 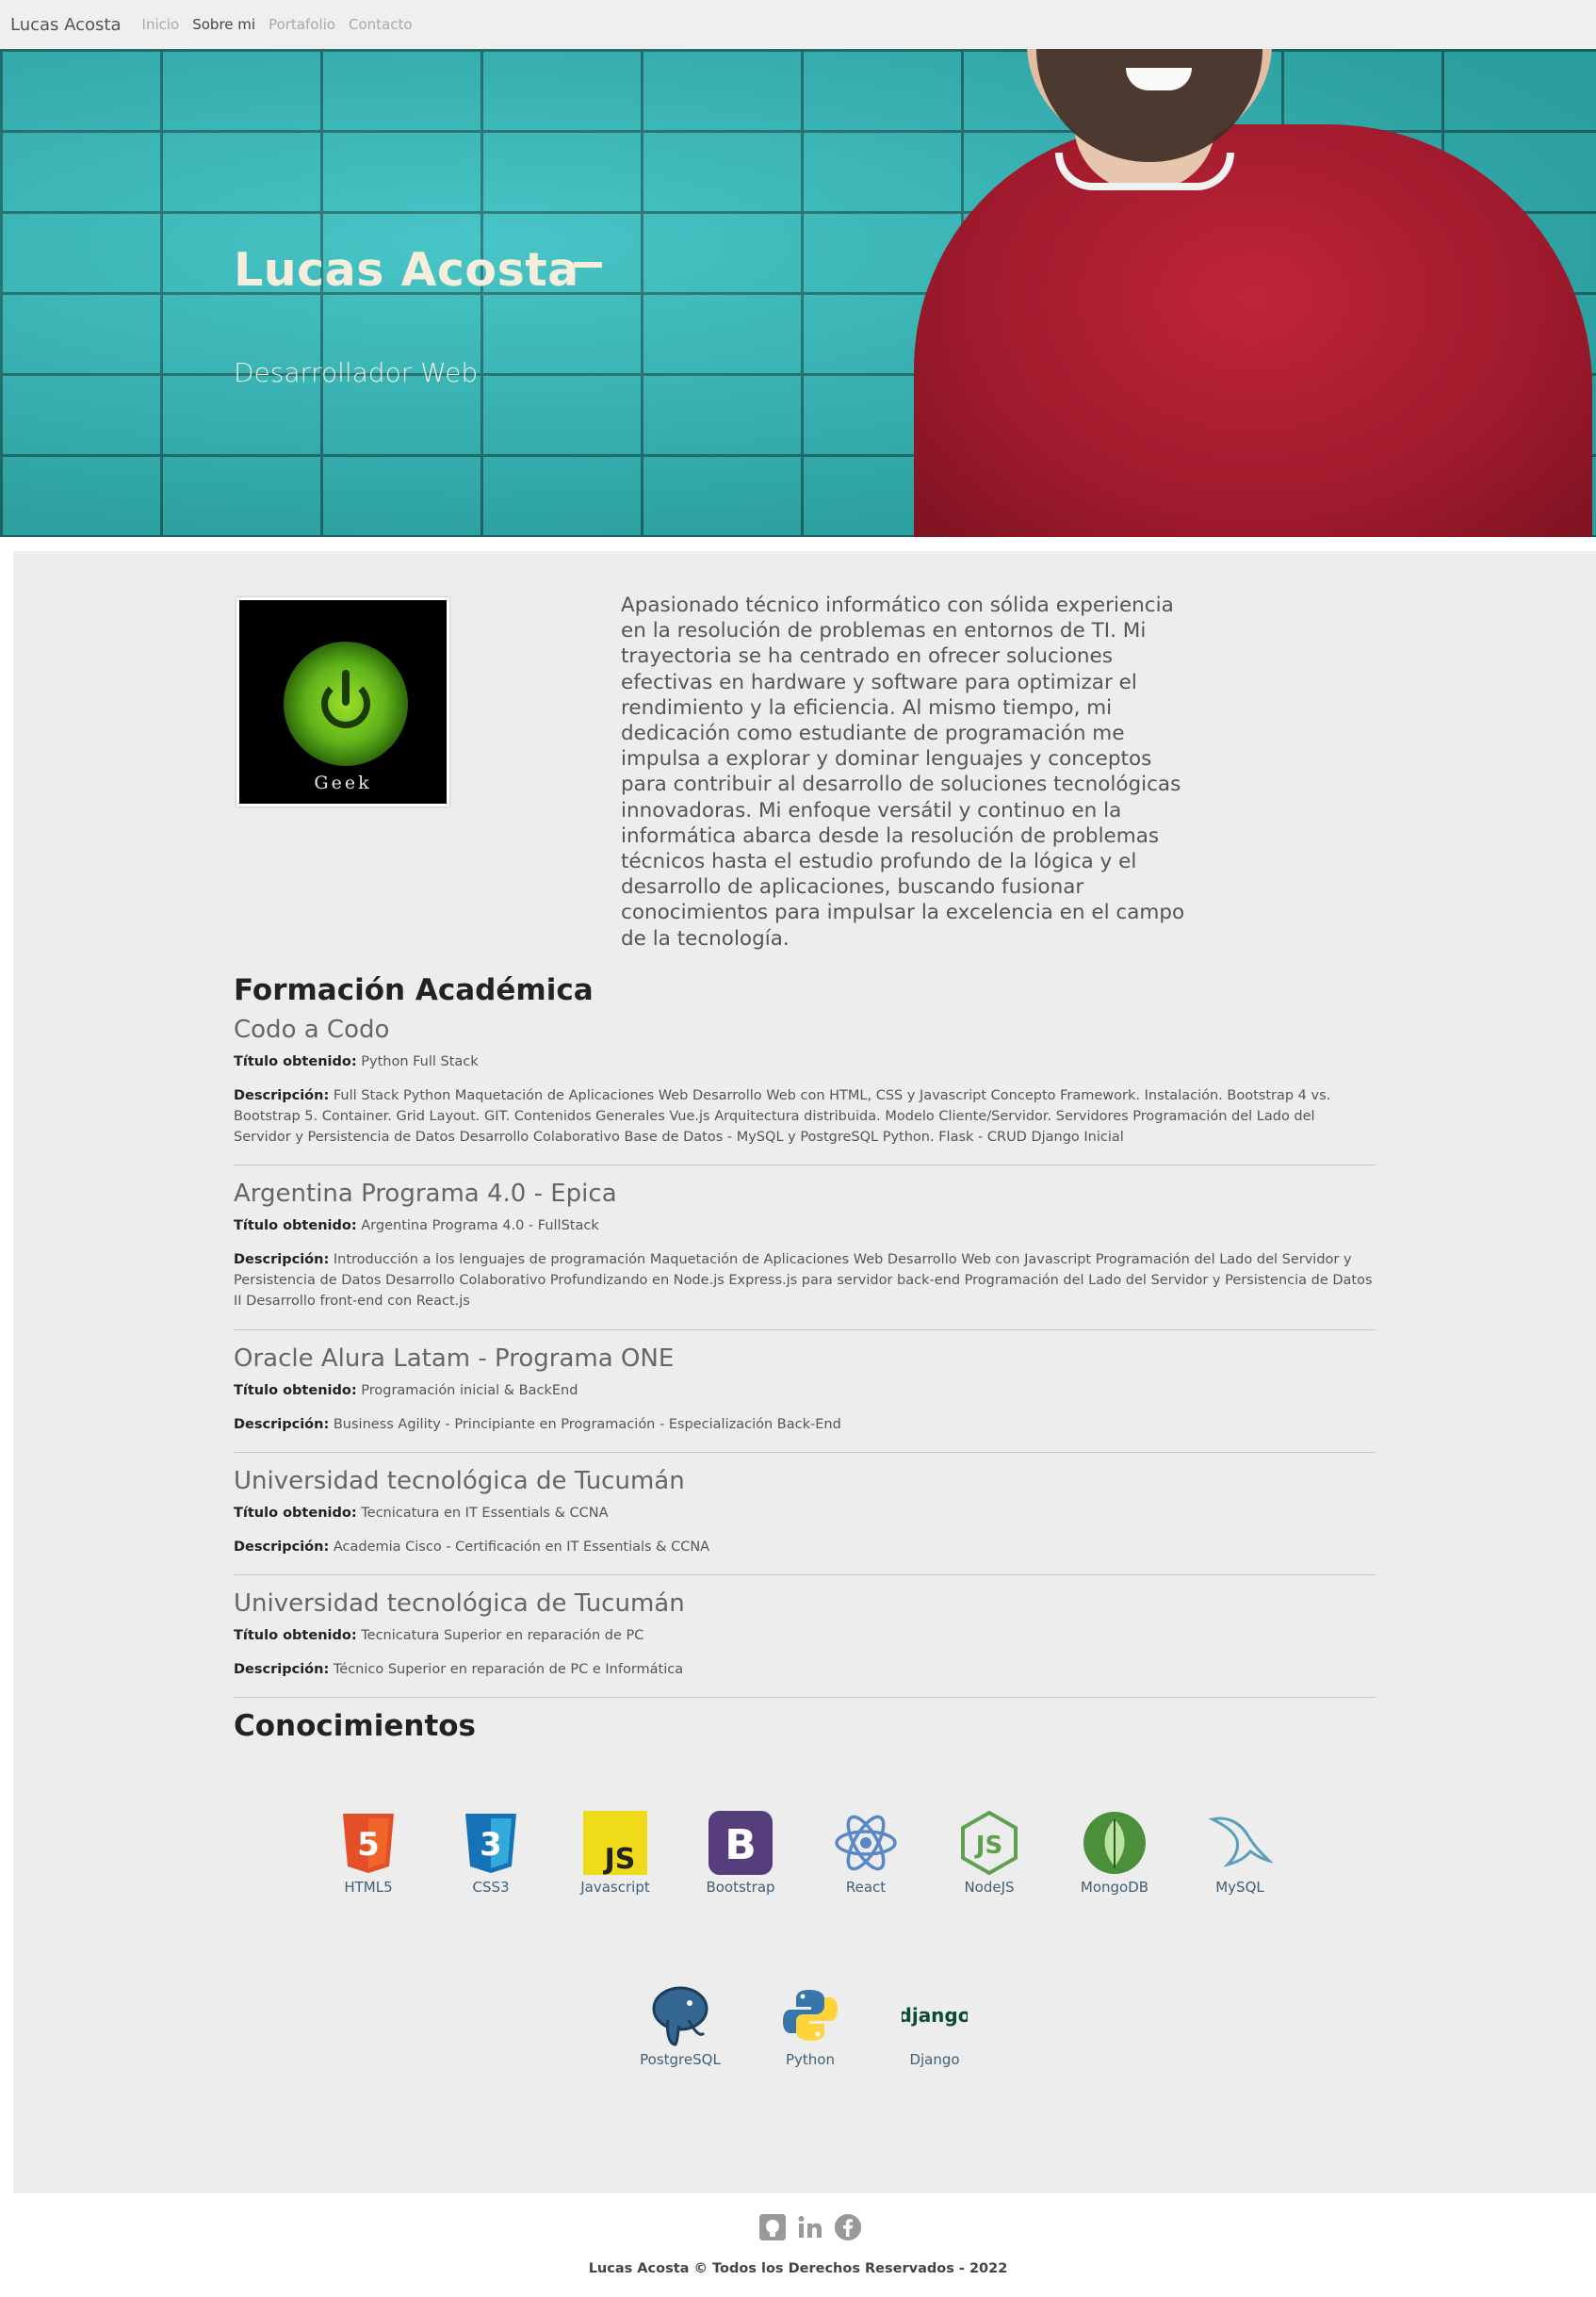 I want to click on skill-html5: 5 HTML5, so click(x=368, y=1853).